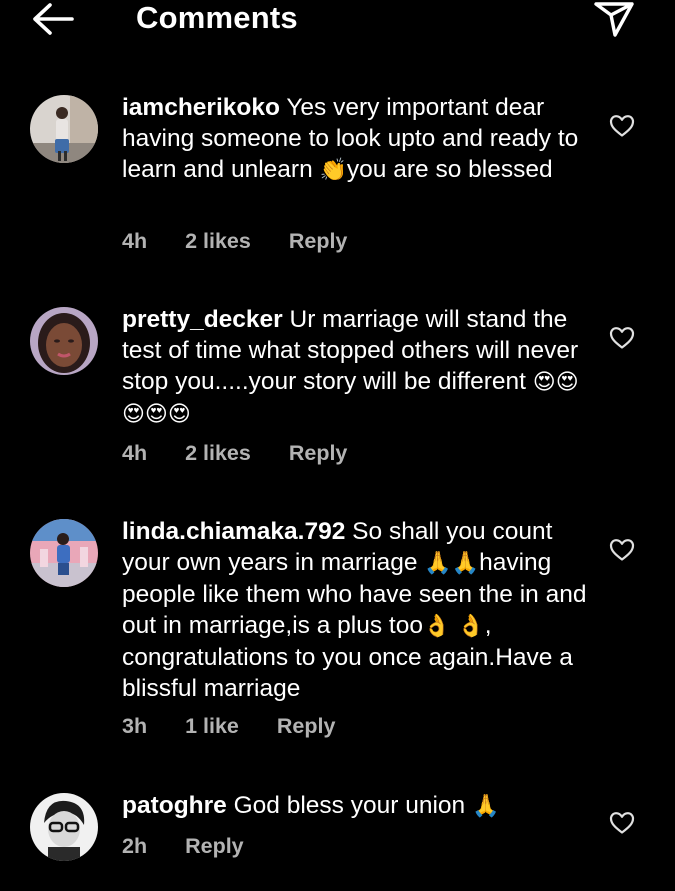 The image size is (675, 891). I want to click on clapping-hands-icon: 👏, so click(333, 170).